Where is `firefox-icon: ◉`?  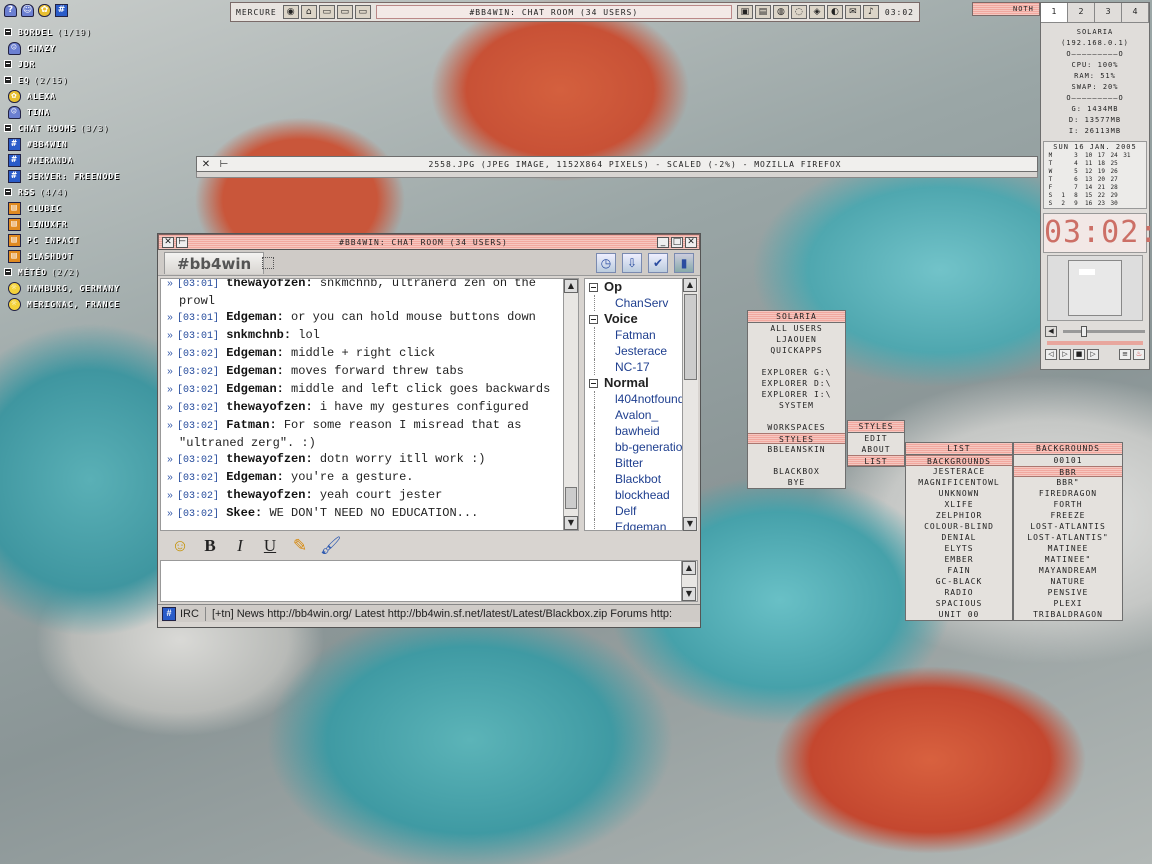
firefox-icon: ◉ is located at coordinates (290, 12).